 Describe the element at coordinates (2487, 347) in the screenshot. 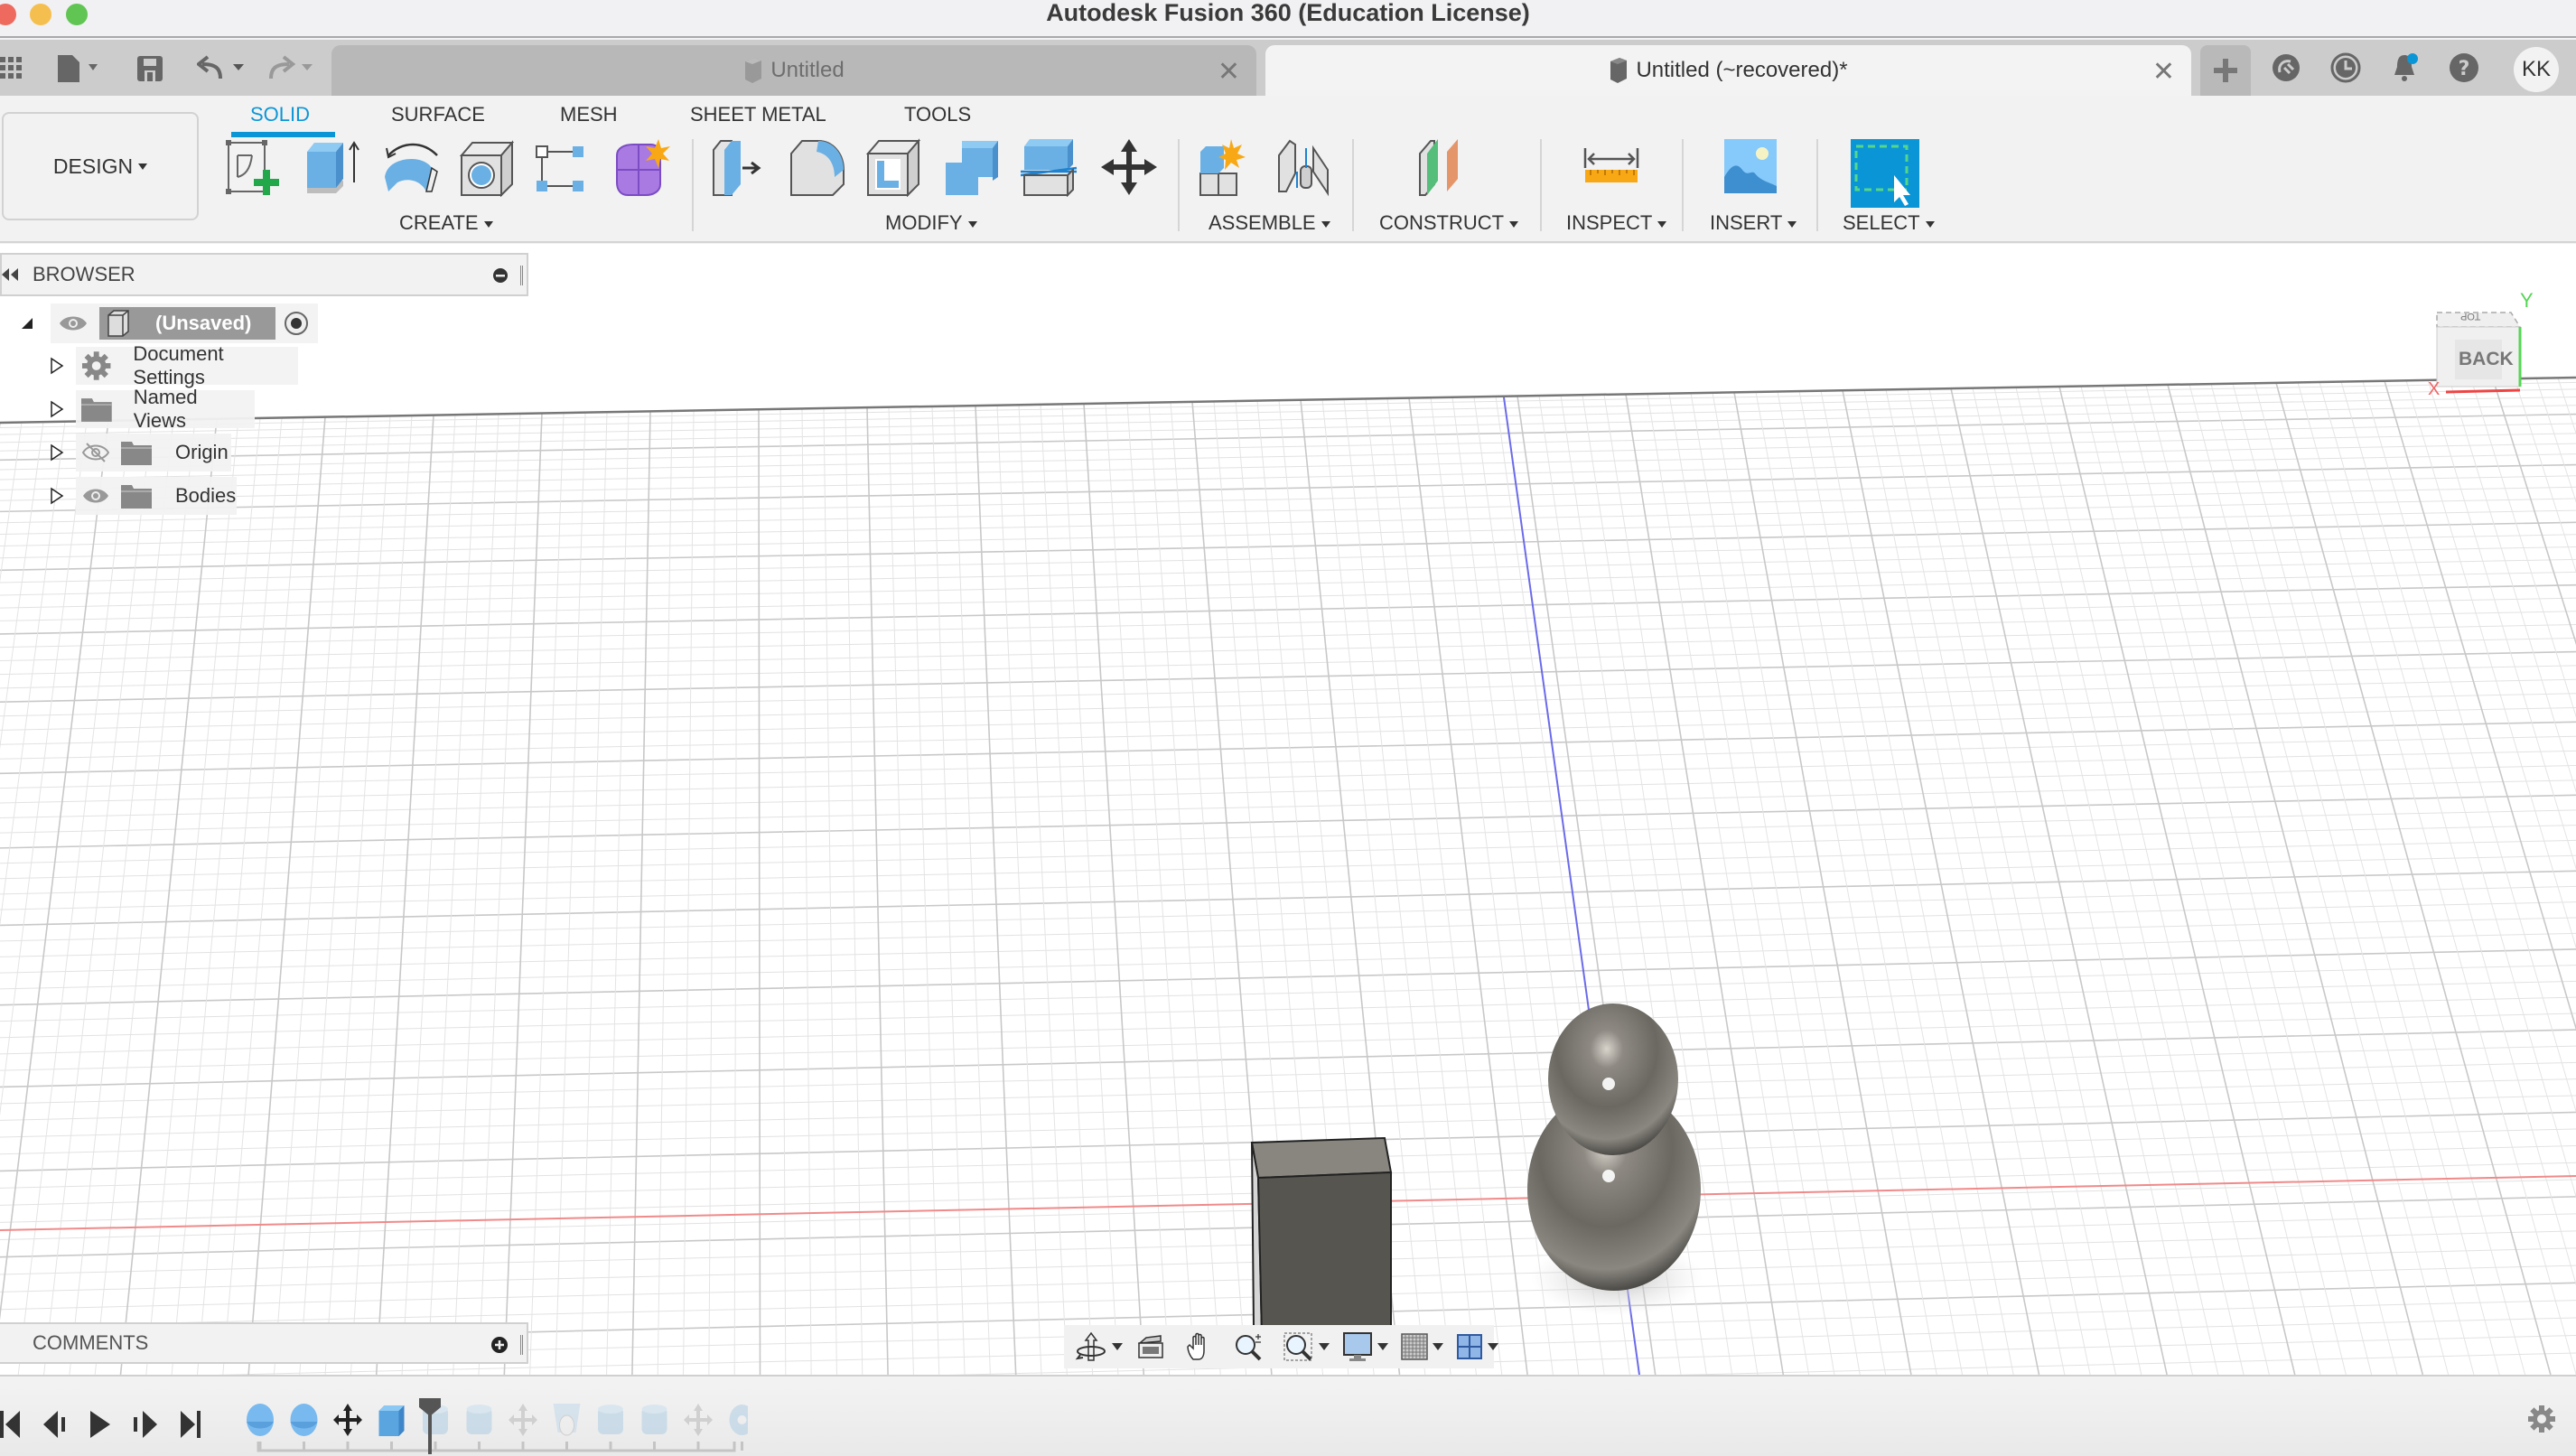

I see `viewcube: TOP BACK Y X` at that location.